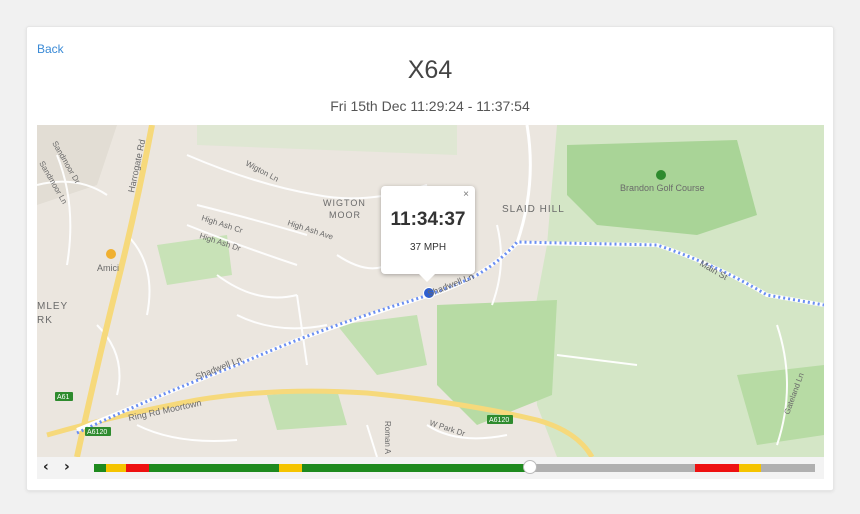 Image resolution: width=860 pixels, height=514 pixels. What do you see at coordinates (52, 306) in the screenshot?
I see `svg-text: MLEY` at bounding box center [52, 306].